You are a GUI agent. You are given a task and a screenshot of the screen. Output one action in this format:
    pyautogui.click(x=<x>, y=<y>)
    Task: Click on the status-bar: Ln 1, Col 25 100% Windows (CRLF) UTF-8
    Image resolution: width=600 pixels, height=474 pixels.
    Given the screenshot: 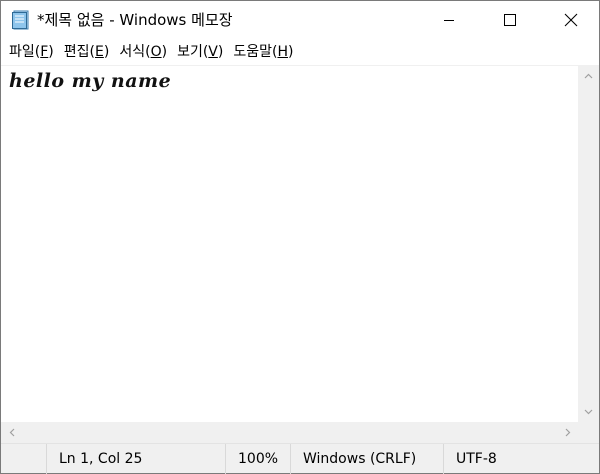 What is the action you would take?
    pyautogui.click(x=300, y=458)
    